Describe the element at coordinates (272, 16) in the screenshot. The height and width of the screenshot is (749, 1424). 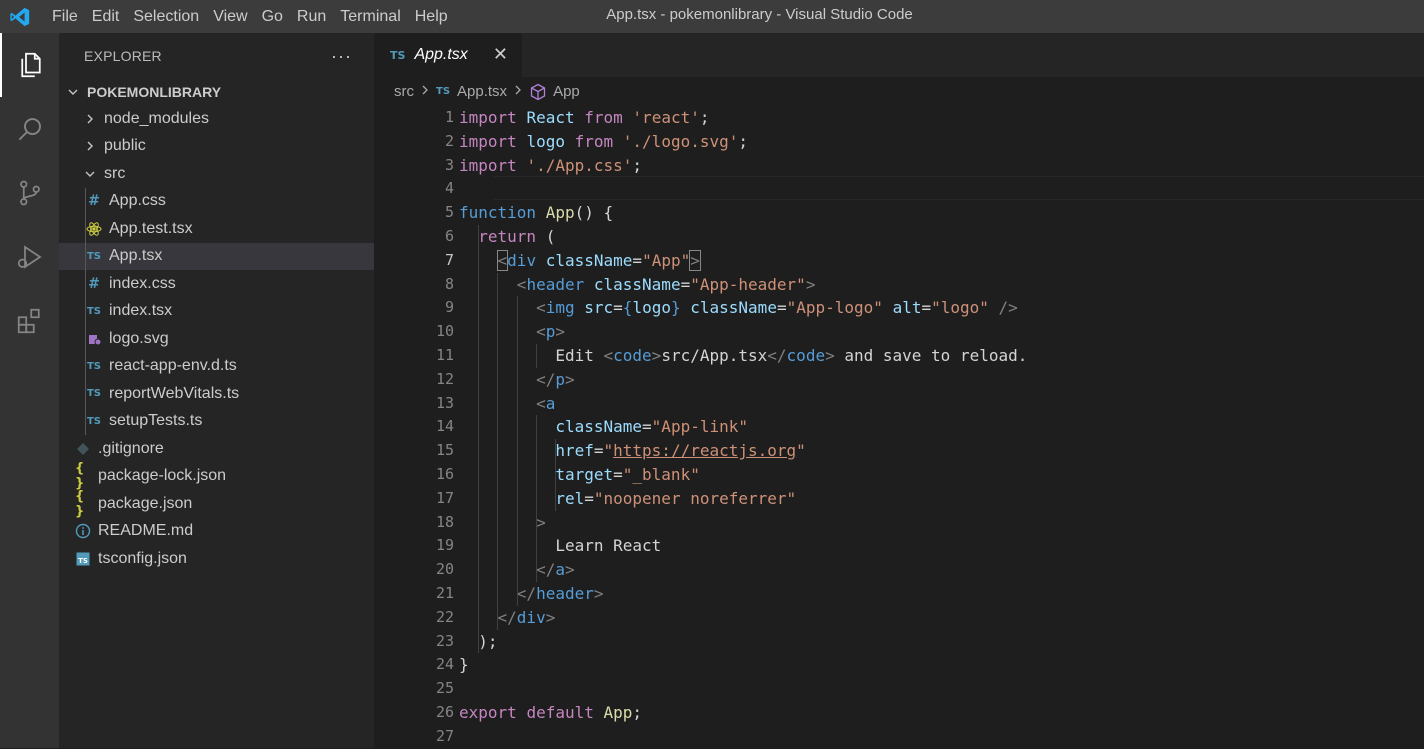
I see `menu-go: Go` at that location.